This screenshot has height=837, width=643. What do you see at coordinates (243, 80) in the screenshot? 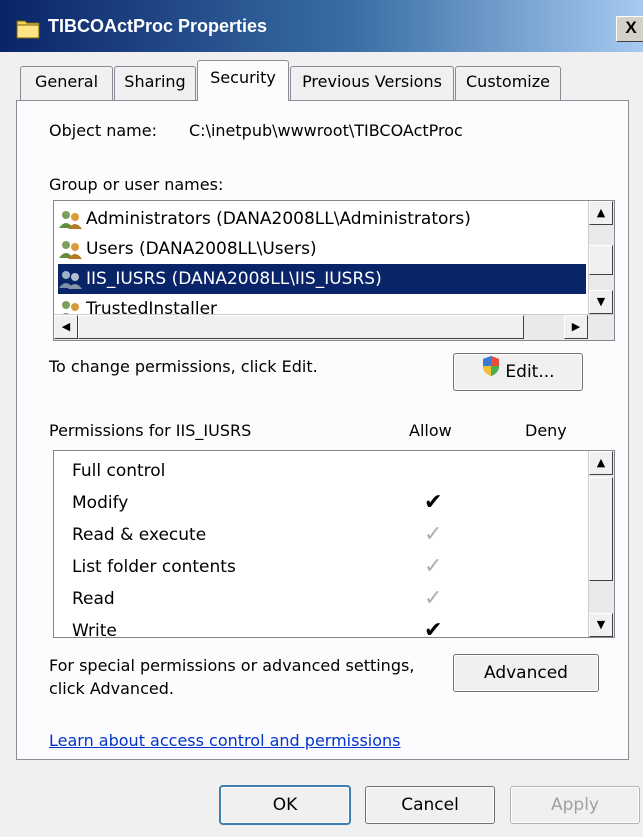
I see `tab-security: Security` at bounding box center [243, 80].